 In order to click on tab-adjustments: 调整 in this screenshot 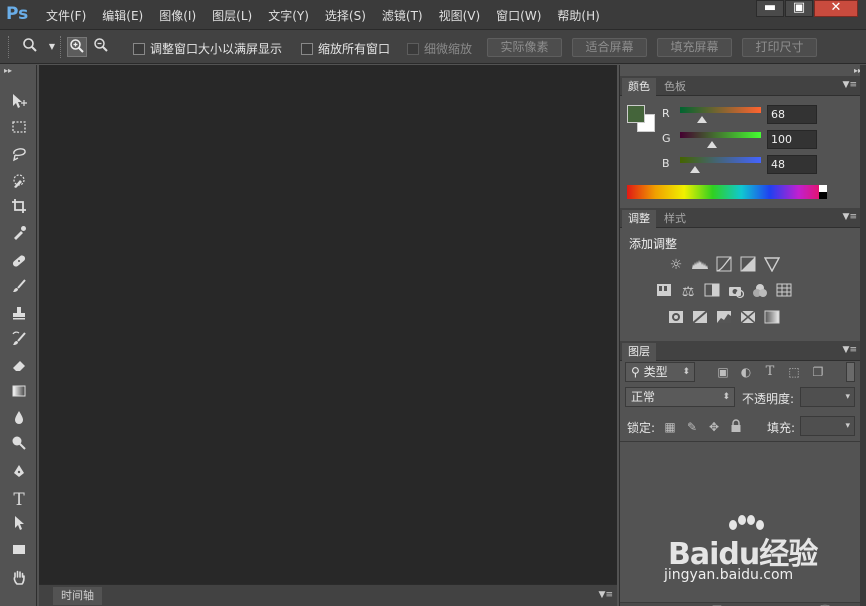, I will do `click(639, 219)`.